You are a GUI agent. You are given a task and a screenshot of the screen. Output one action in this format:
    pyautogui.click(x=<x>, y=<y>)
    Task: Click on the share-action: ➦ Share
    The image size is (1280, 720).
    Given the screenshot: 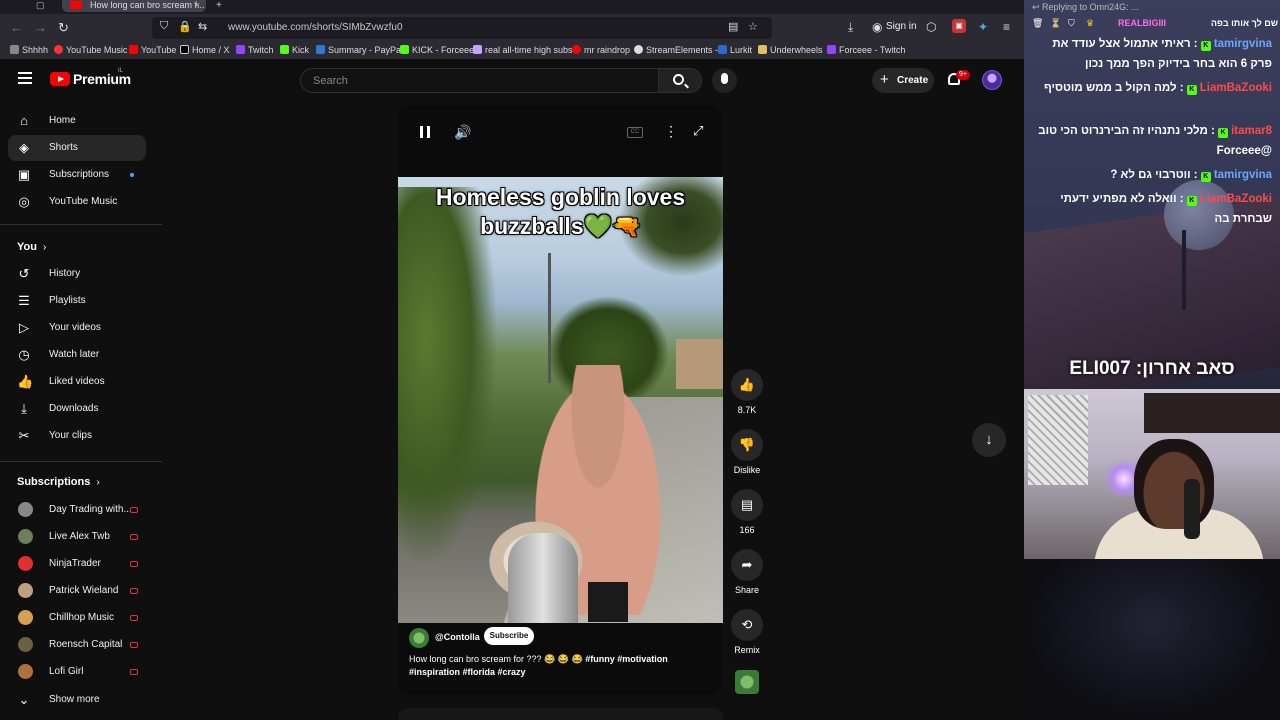 What is the action you would take?
    pyautogui.click(x=747, y=572)
    